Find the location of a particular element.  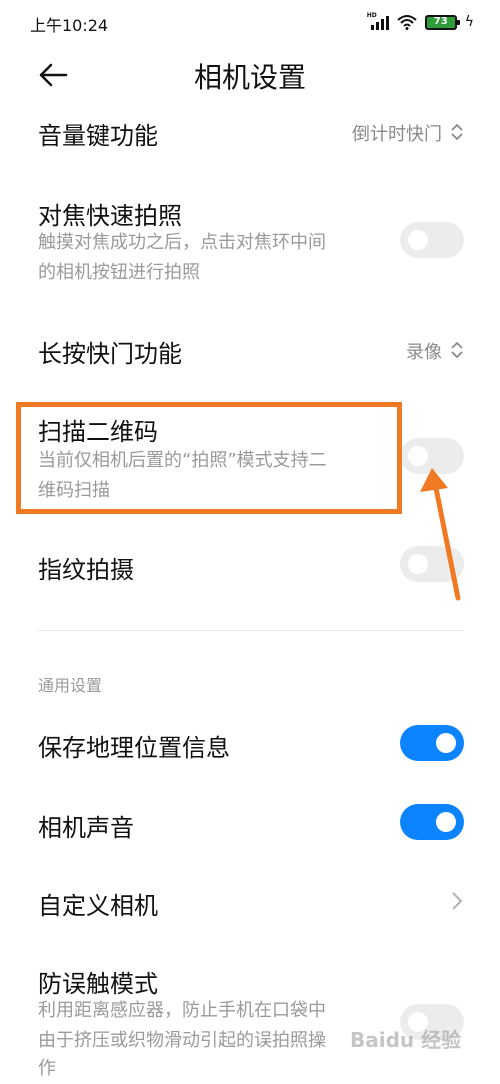

section-divider is located at coordinates (251, 630).